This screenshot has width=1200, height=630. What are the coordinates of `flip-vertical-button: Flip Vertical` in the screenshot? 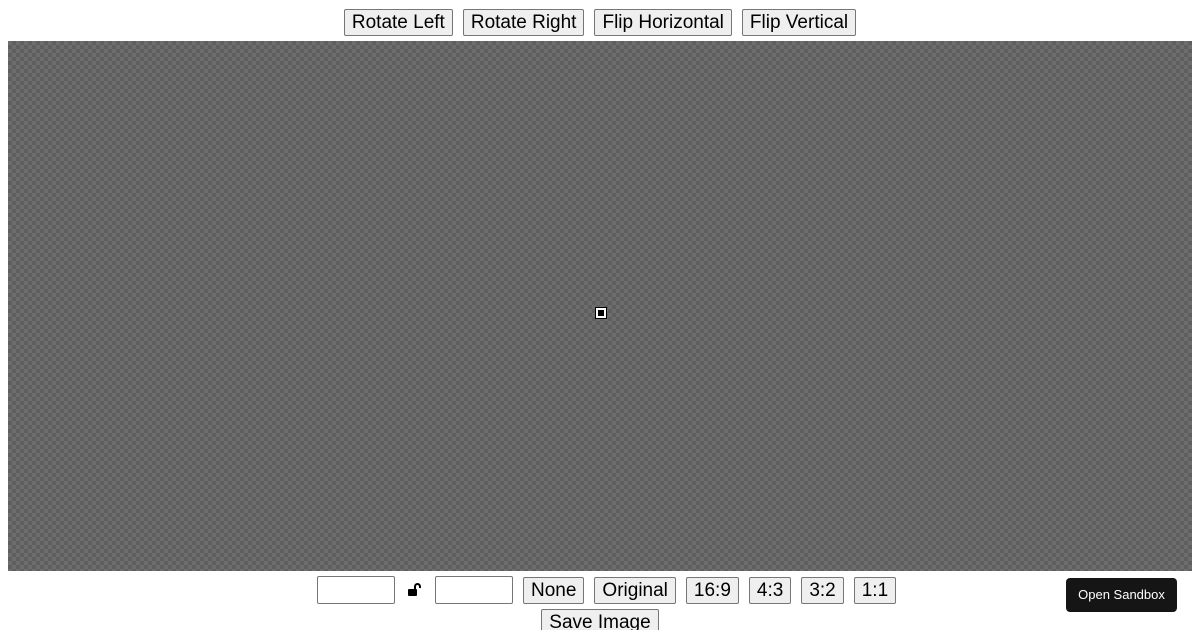 It's located at (799, 22).